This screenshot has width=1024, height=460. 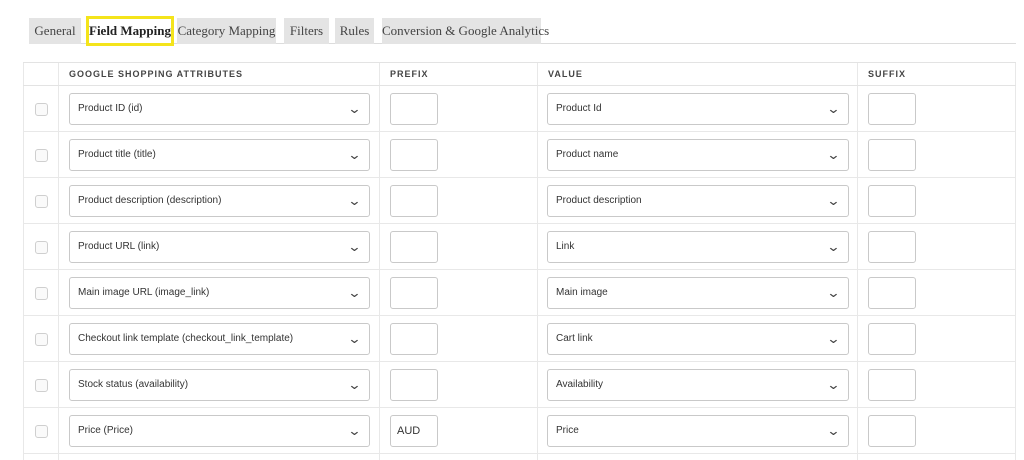 What do you see at coordinates (698, 431) in the screenshot?
I see `value-select: Price ⌄` at bounding box center [698, 431].